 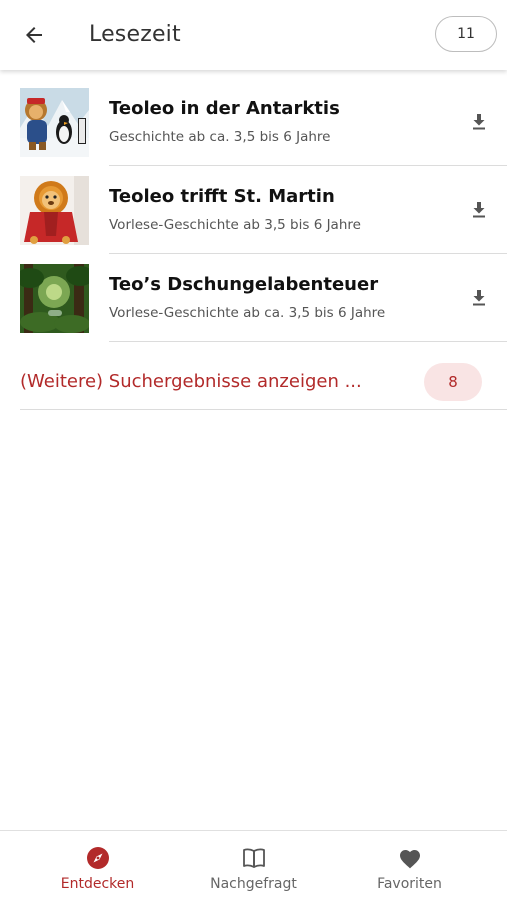 I want to click on app-bar: Lesezeit 11, so click(x=253, y=35).